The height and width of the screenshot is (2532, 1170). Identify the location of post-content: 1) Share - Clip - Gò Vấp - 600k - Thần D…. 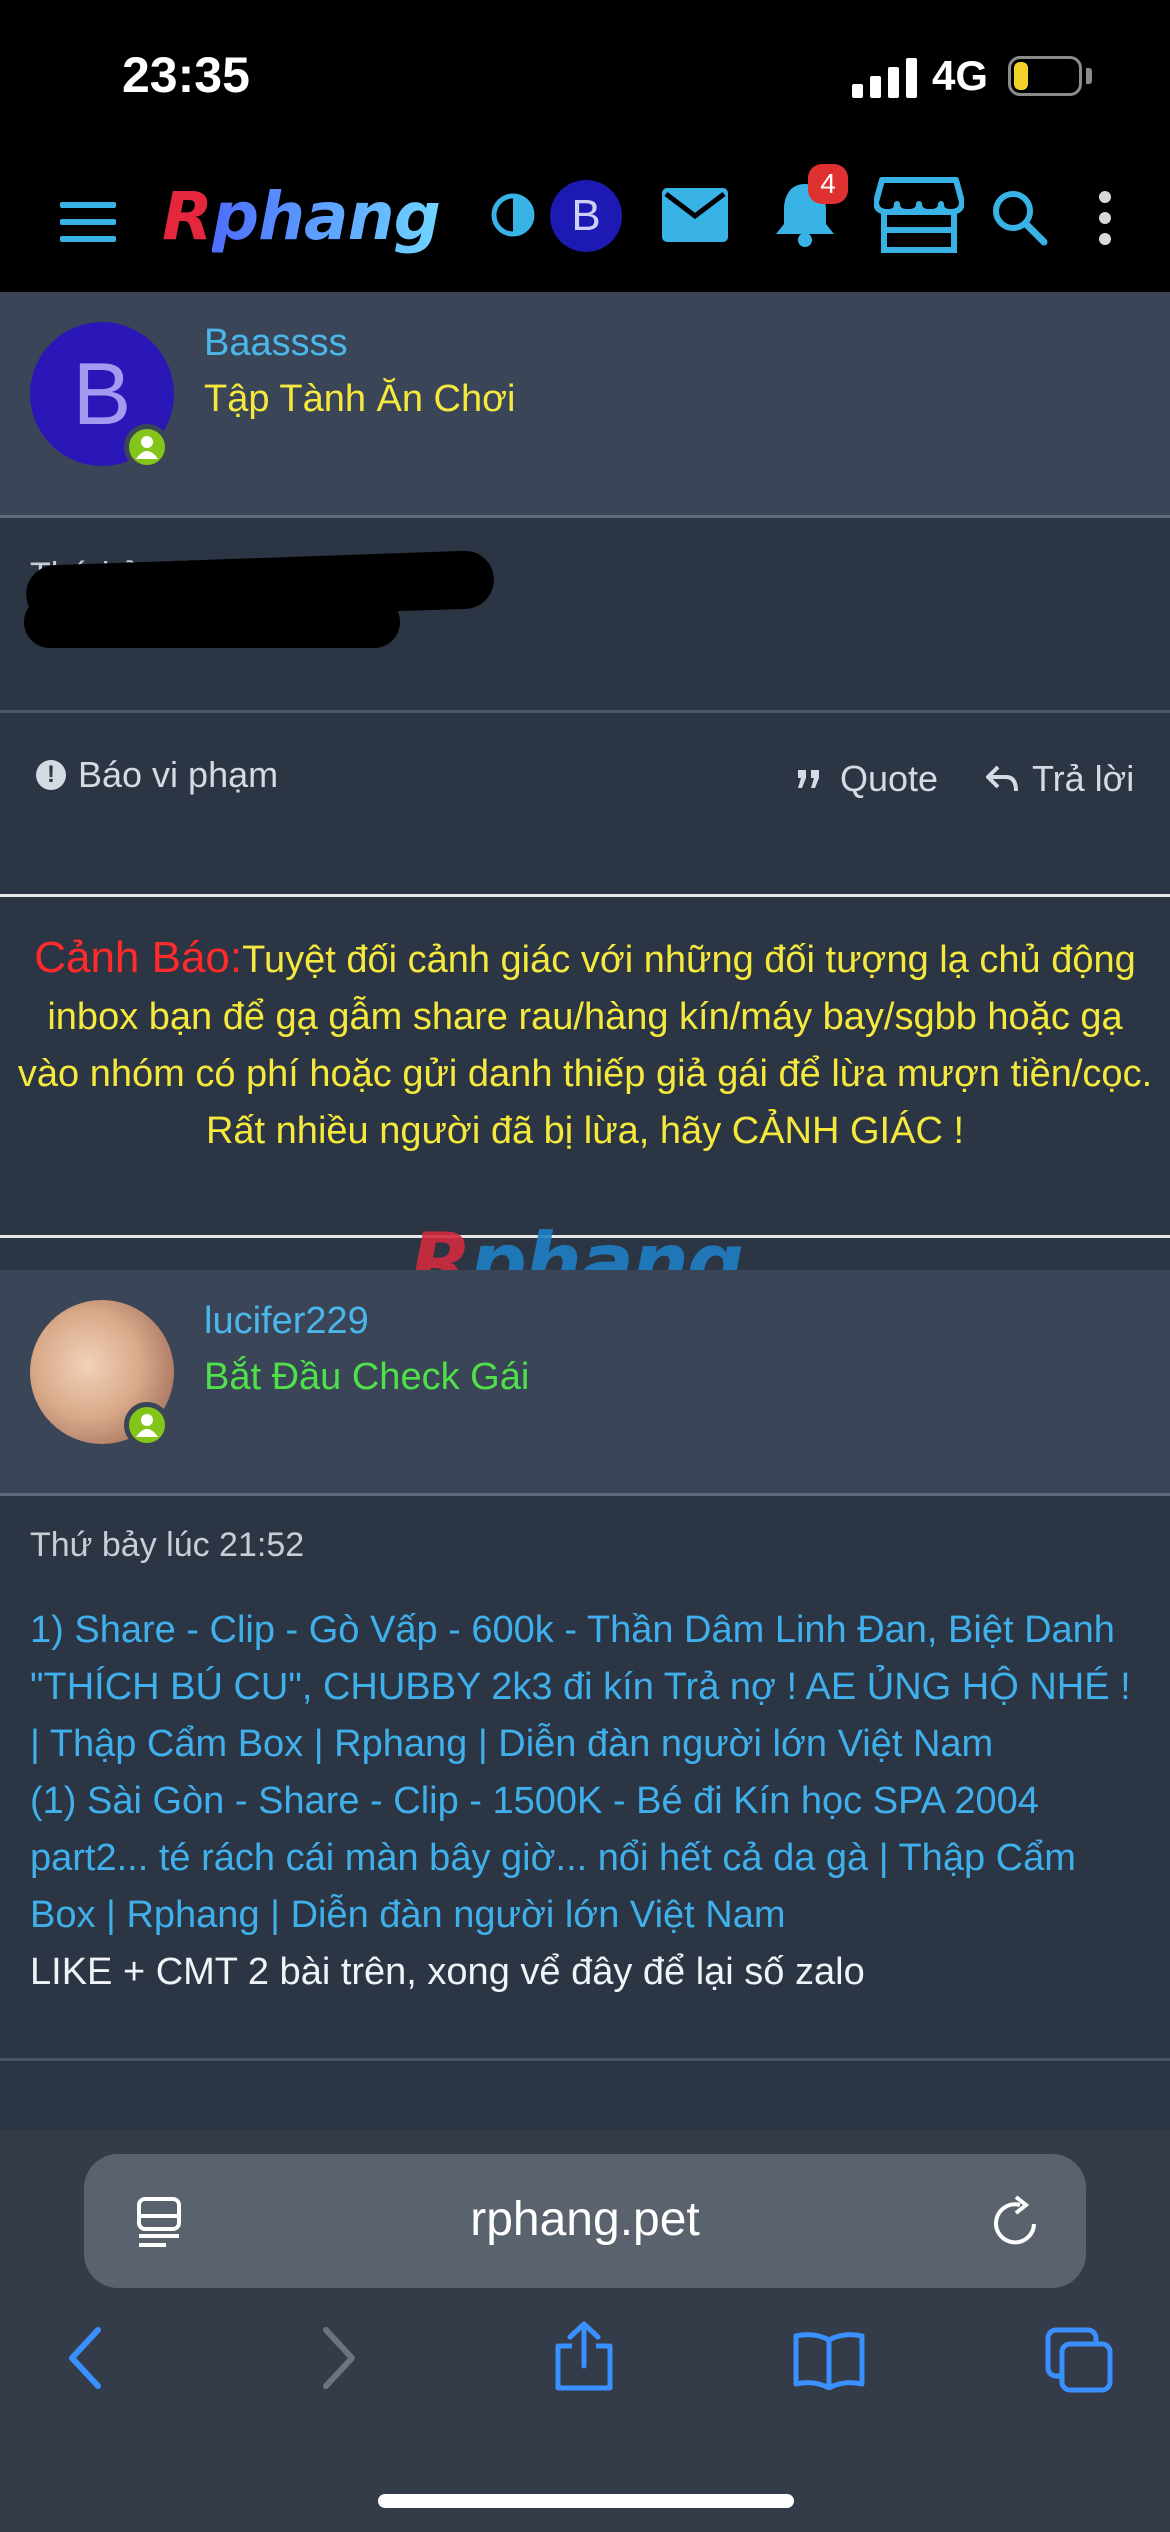
(585, 1801).